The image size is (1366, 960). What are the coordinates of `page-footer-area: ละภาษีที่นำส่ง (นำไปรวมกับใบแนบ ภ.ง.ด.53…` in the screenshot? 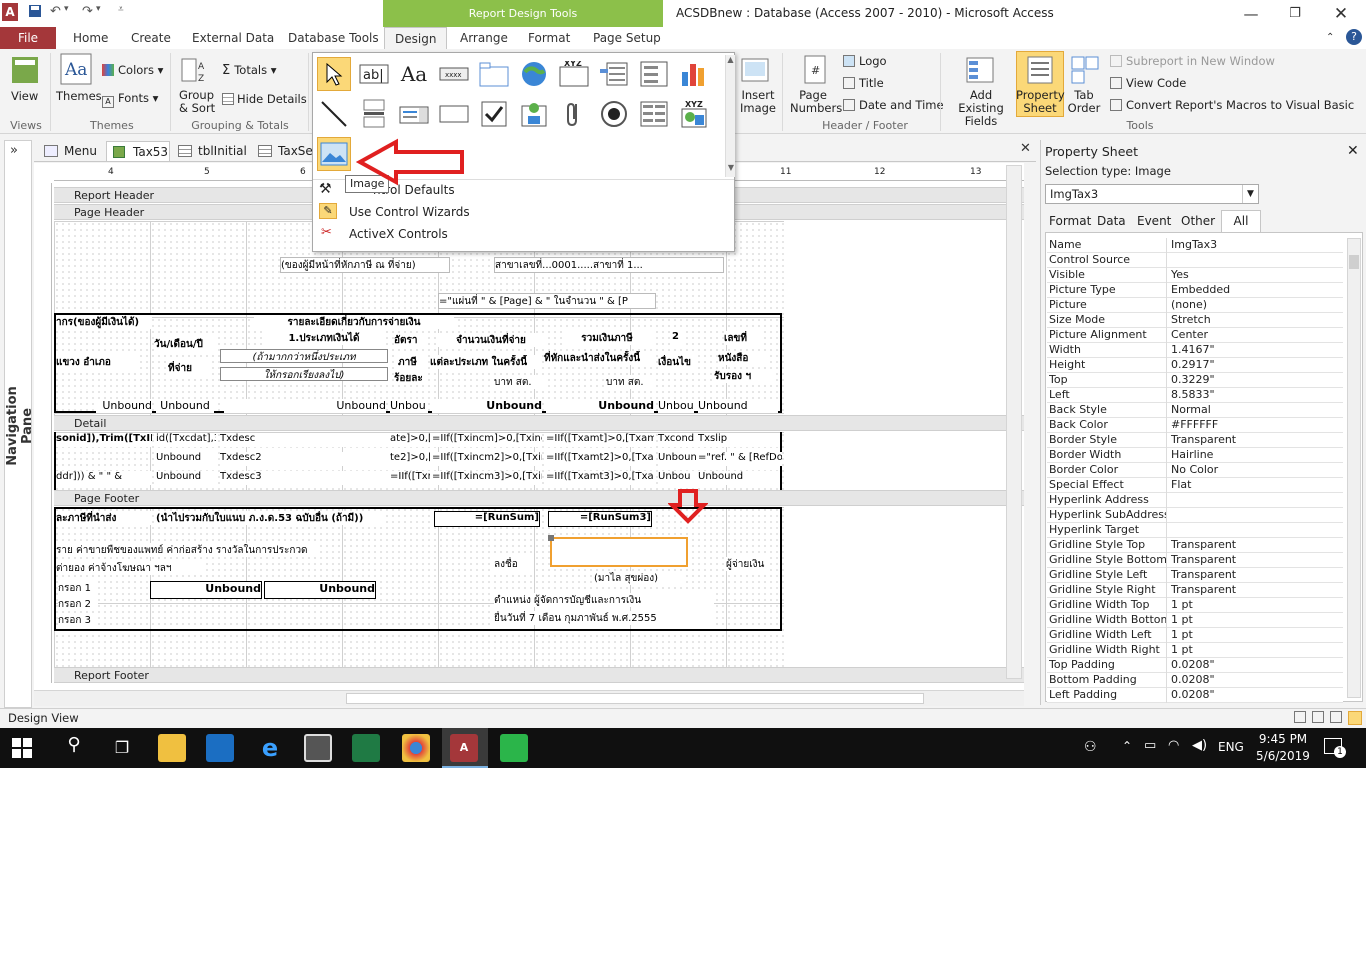 It's located at (419, 587).